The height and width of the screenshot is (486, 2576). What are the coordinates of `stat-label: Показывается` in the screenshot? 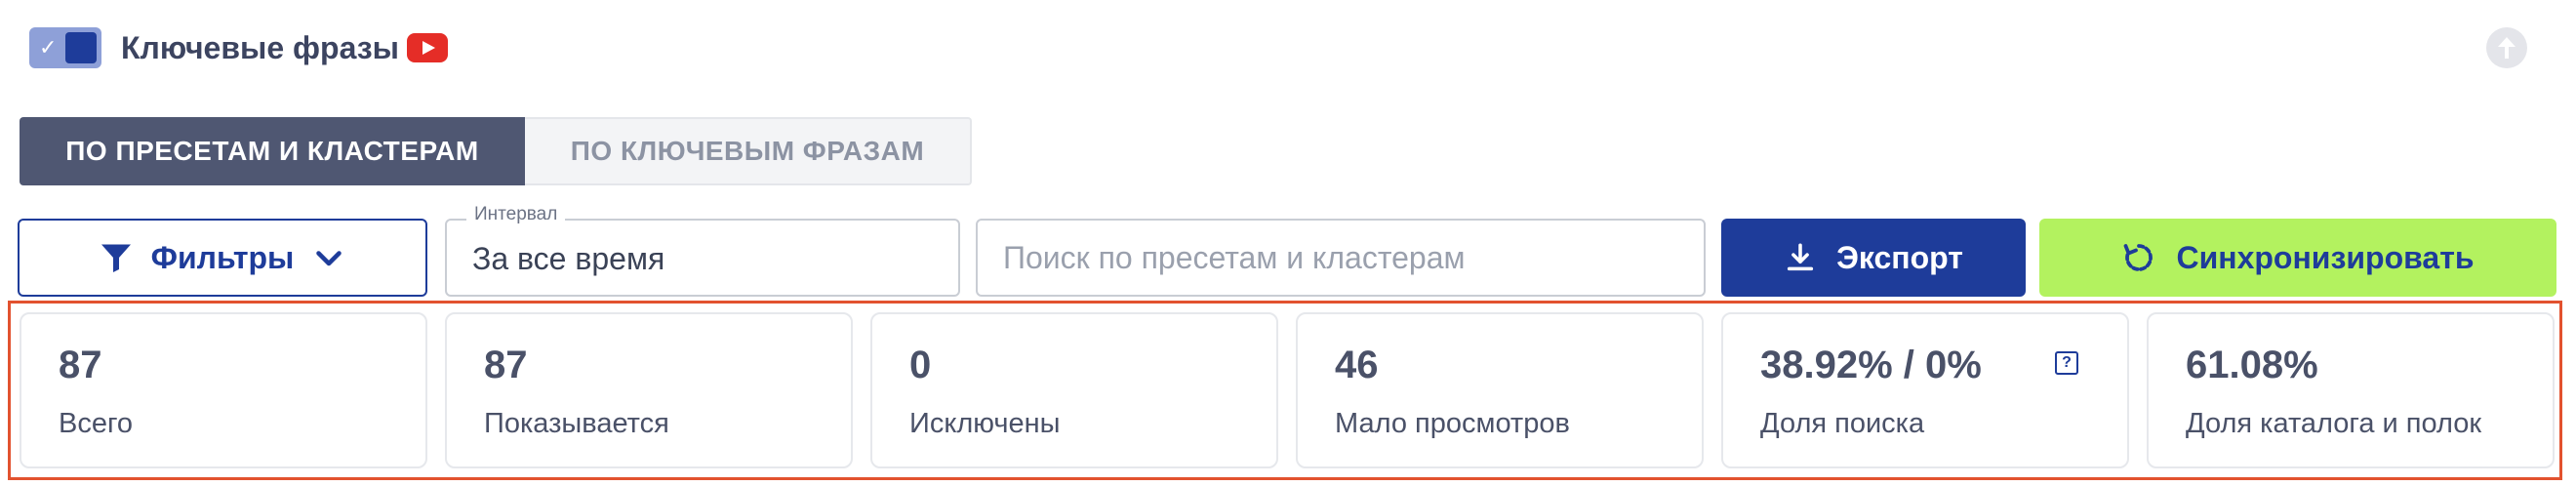 It's located at (576, 424).